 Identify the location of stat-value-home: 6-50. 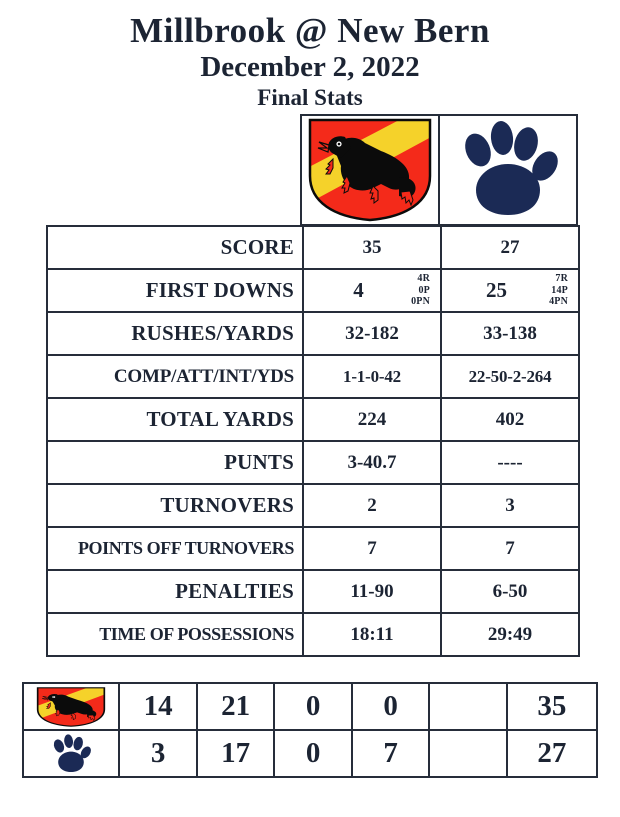
(510, 591).